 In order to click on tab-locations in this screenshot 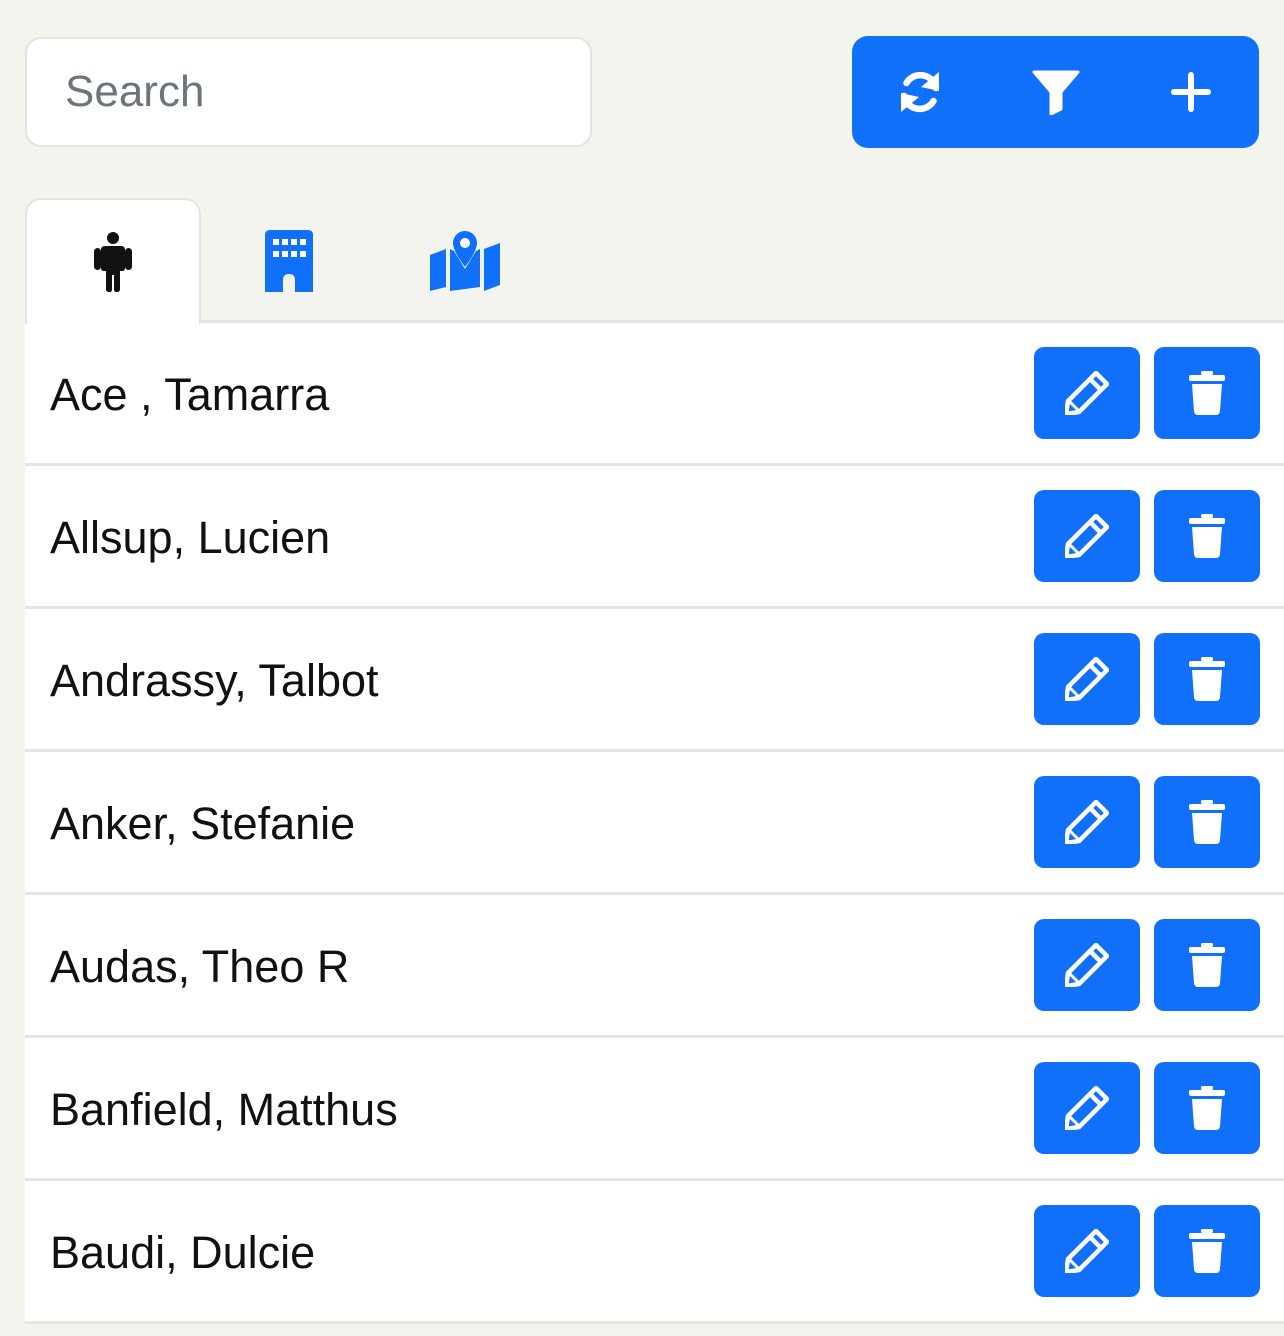, I will do `click(465, 260)`.